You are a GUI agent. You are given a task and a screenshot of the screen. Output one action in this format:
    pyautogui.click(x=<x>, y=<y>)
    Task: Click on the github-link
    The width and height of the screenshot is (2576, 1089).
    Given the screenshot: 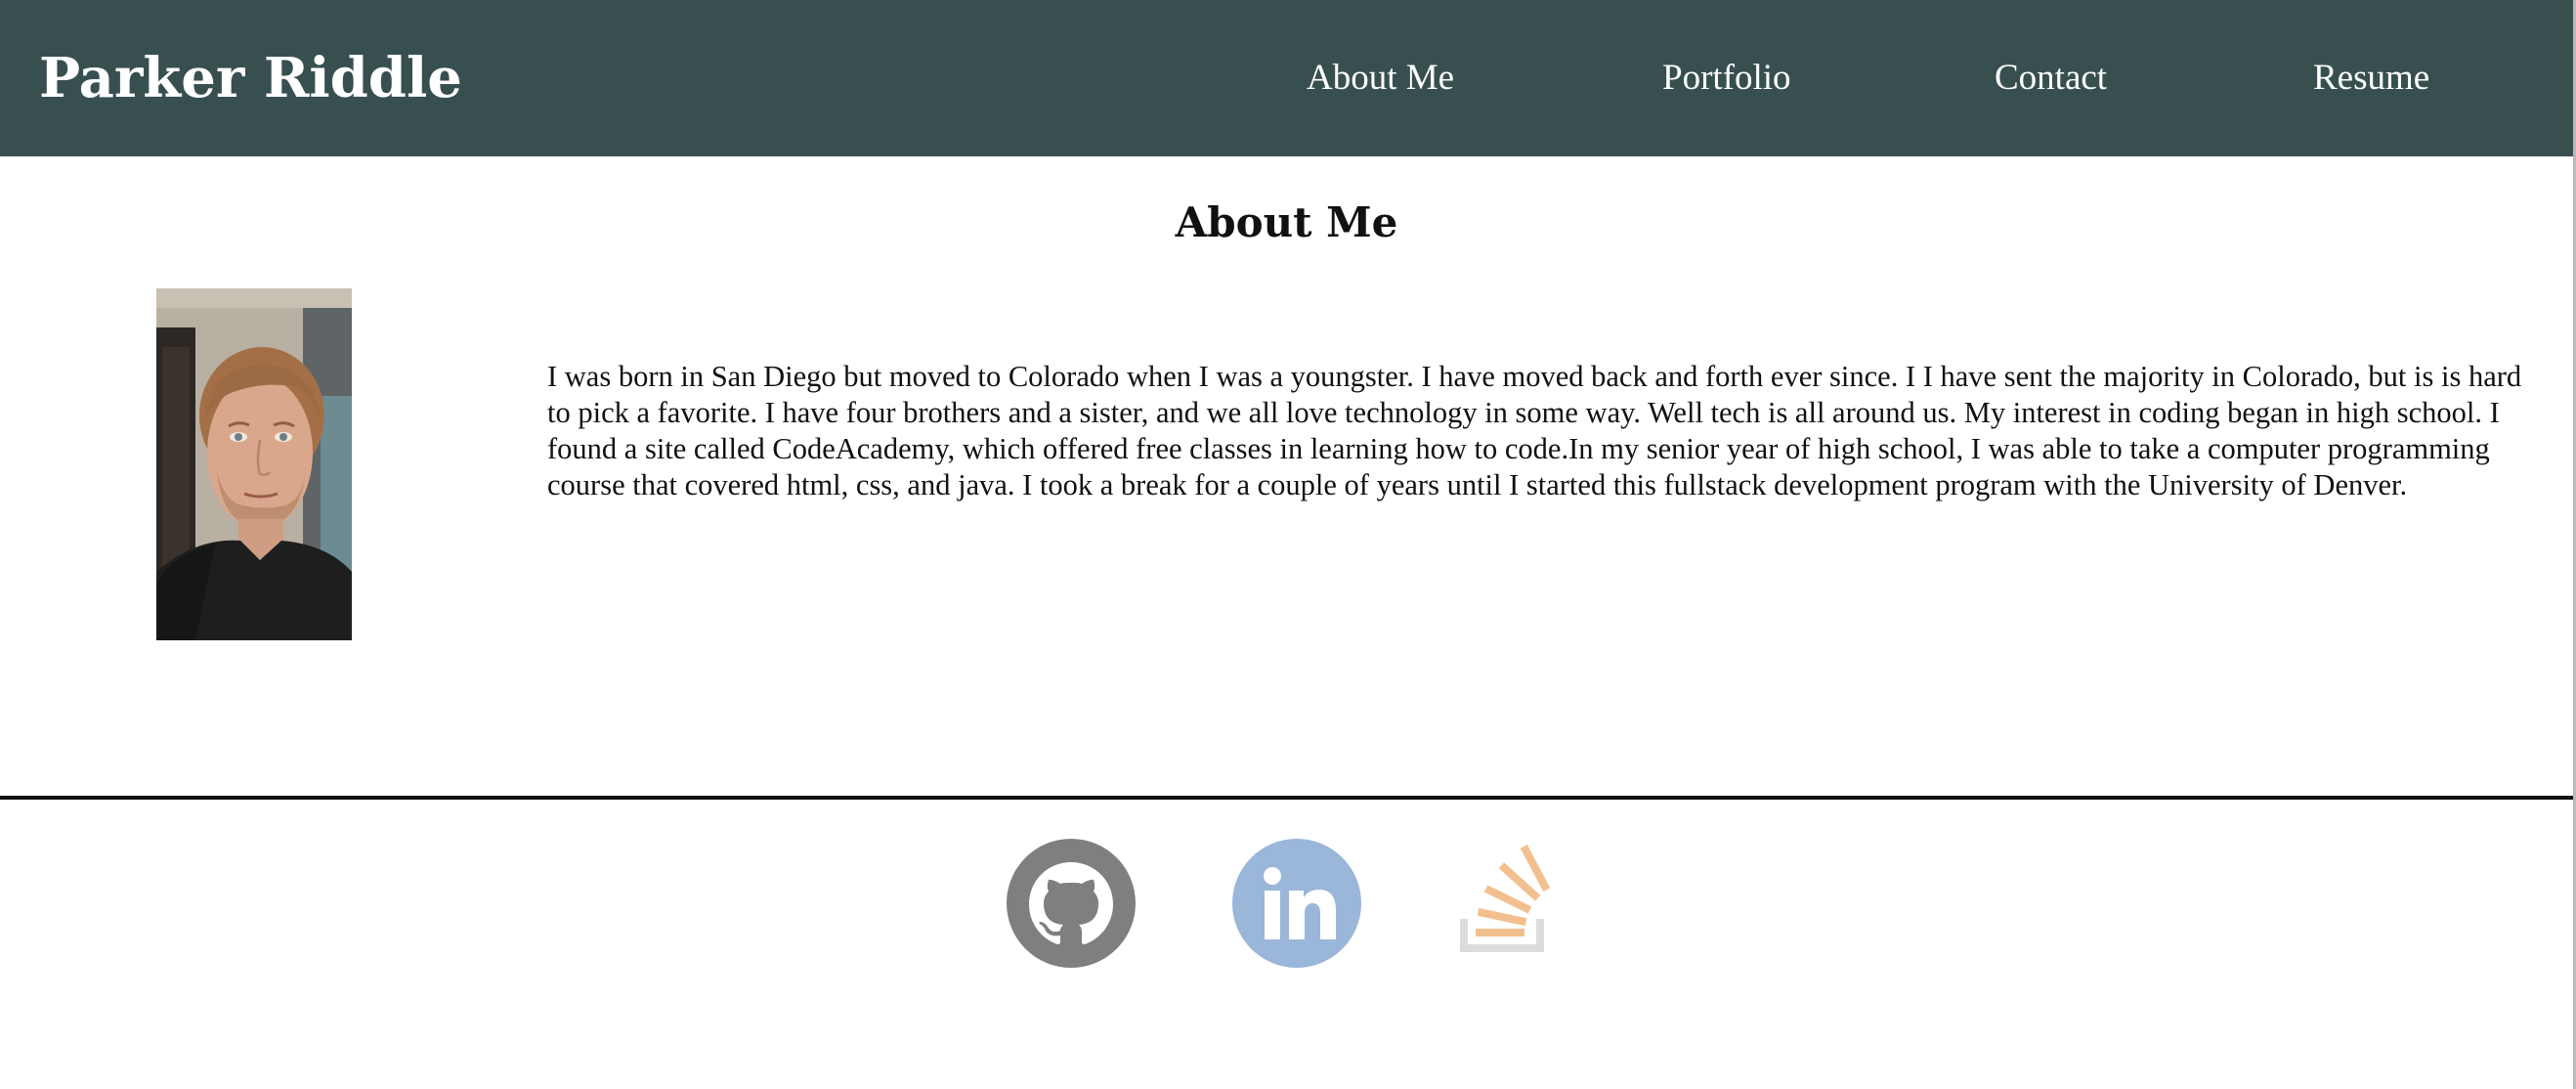 What is the action you would take?
    pyautogui.click(x=1071, y=903)
    